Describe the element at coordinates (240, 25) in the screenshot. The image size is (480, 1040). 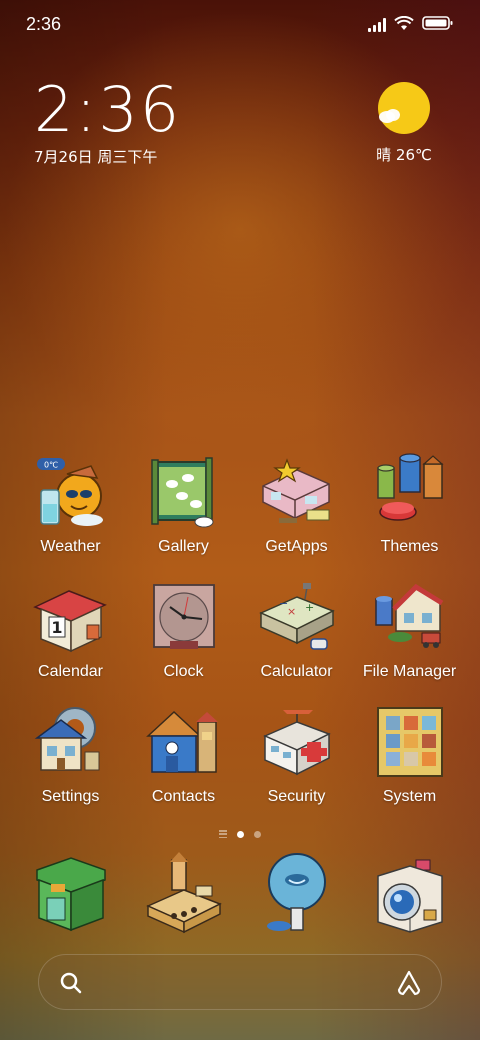
I see `status-bar: 2:36` at that location.